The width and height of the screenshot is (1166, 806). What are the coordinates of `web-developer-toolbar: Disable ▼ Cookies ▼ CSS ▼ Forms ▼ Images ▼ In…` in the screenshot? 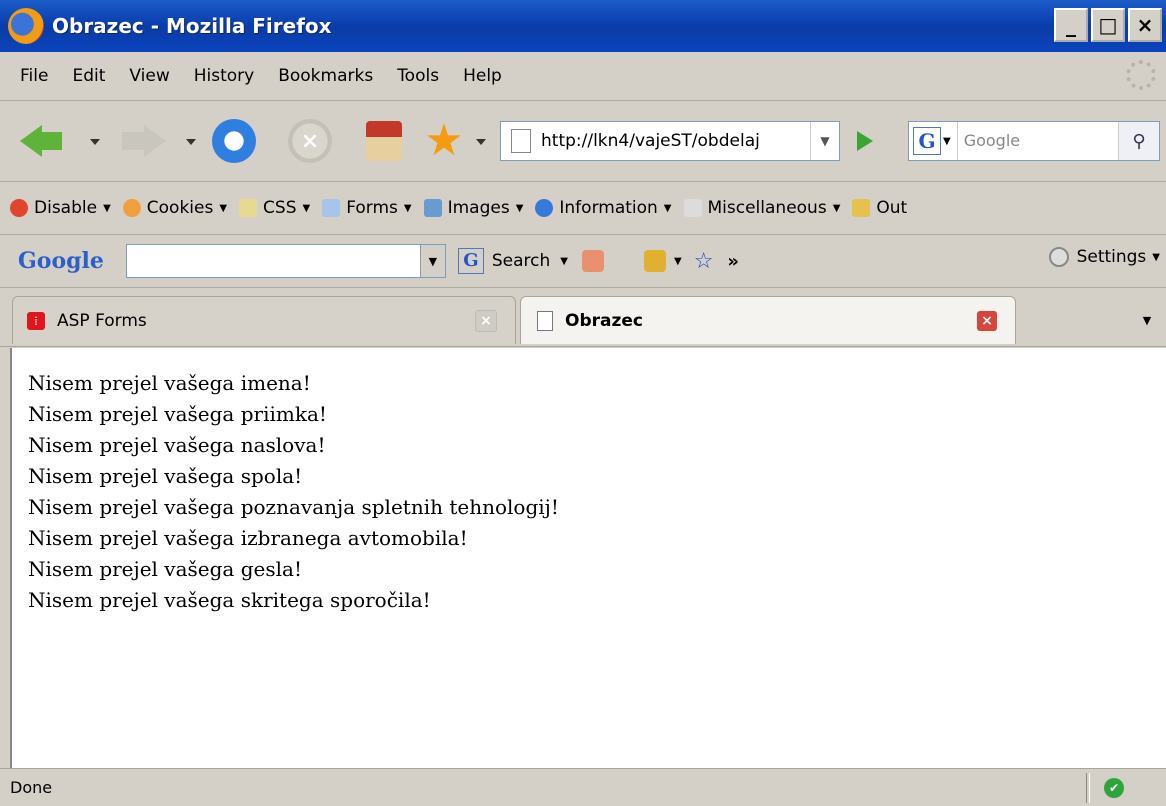 It's located at (583, 208).